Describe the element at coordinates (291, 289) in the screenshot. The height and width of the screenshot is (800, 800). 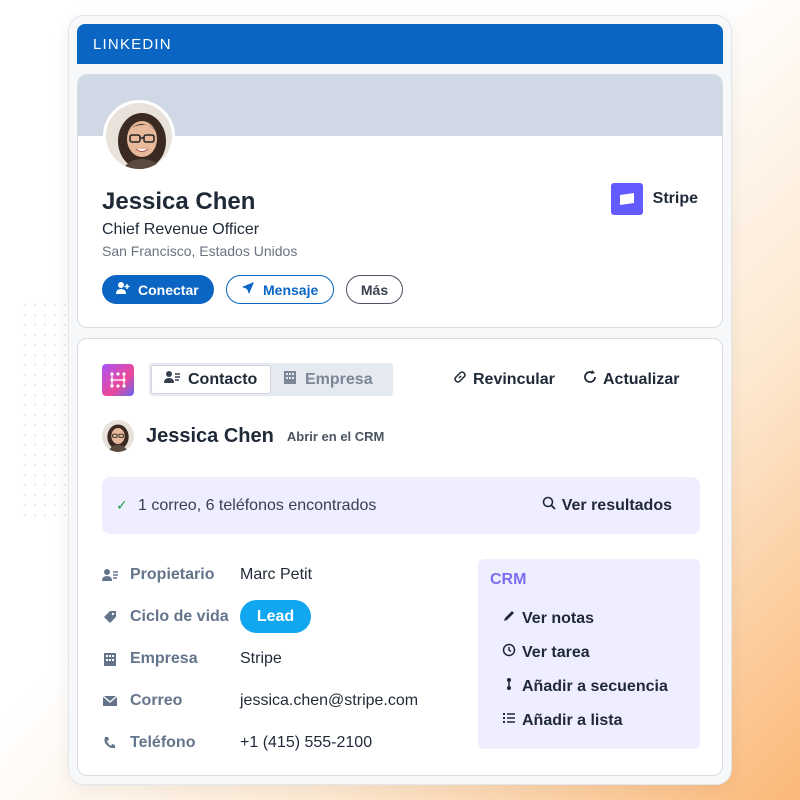
I see `message-label: Mensaje` at that location.